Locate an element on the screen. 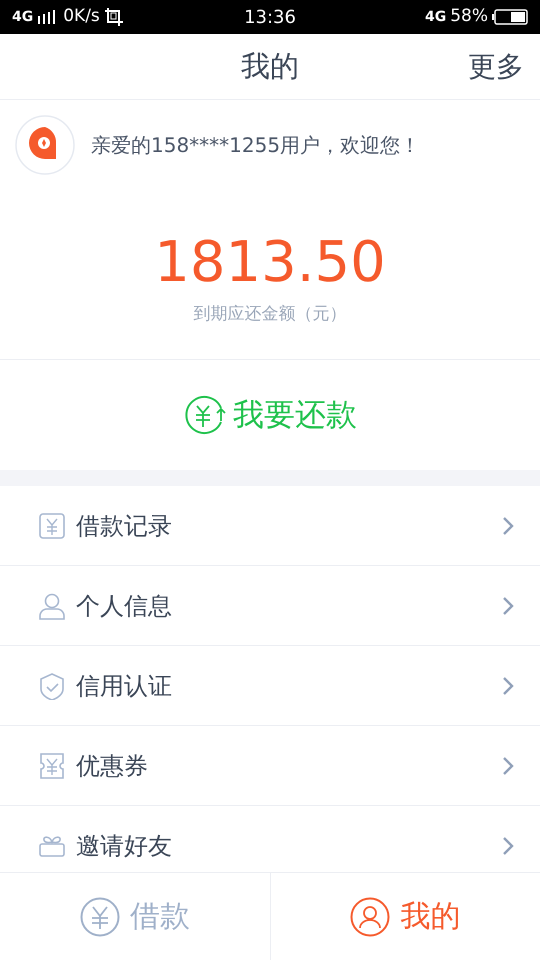  battery-icon is located at coordinates (510, 17).